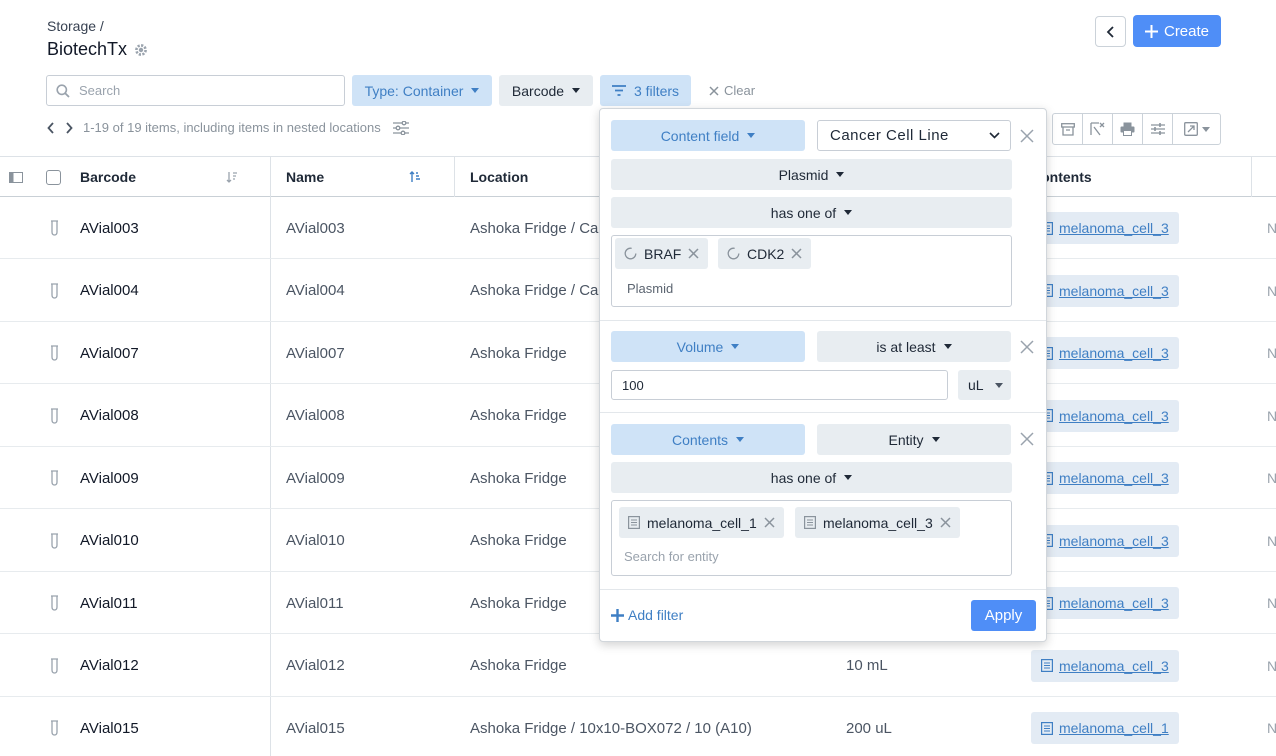 This screenshot has width=1276, height=756. Describe the element at coordinates (1068, 129) in the screenshot. I see `archive-button` at that location.